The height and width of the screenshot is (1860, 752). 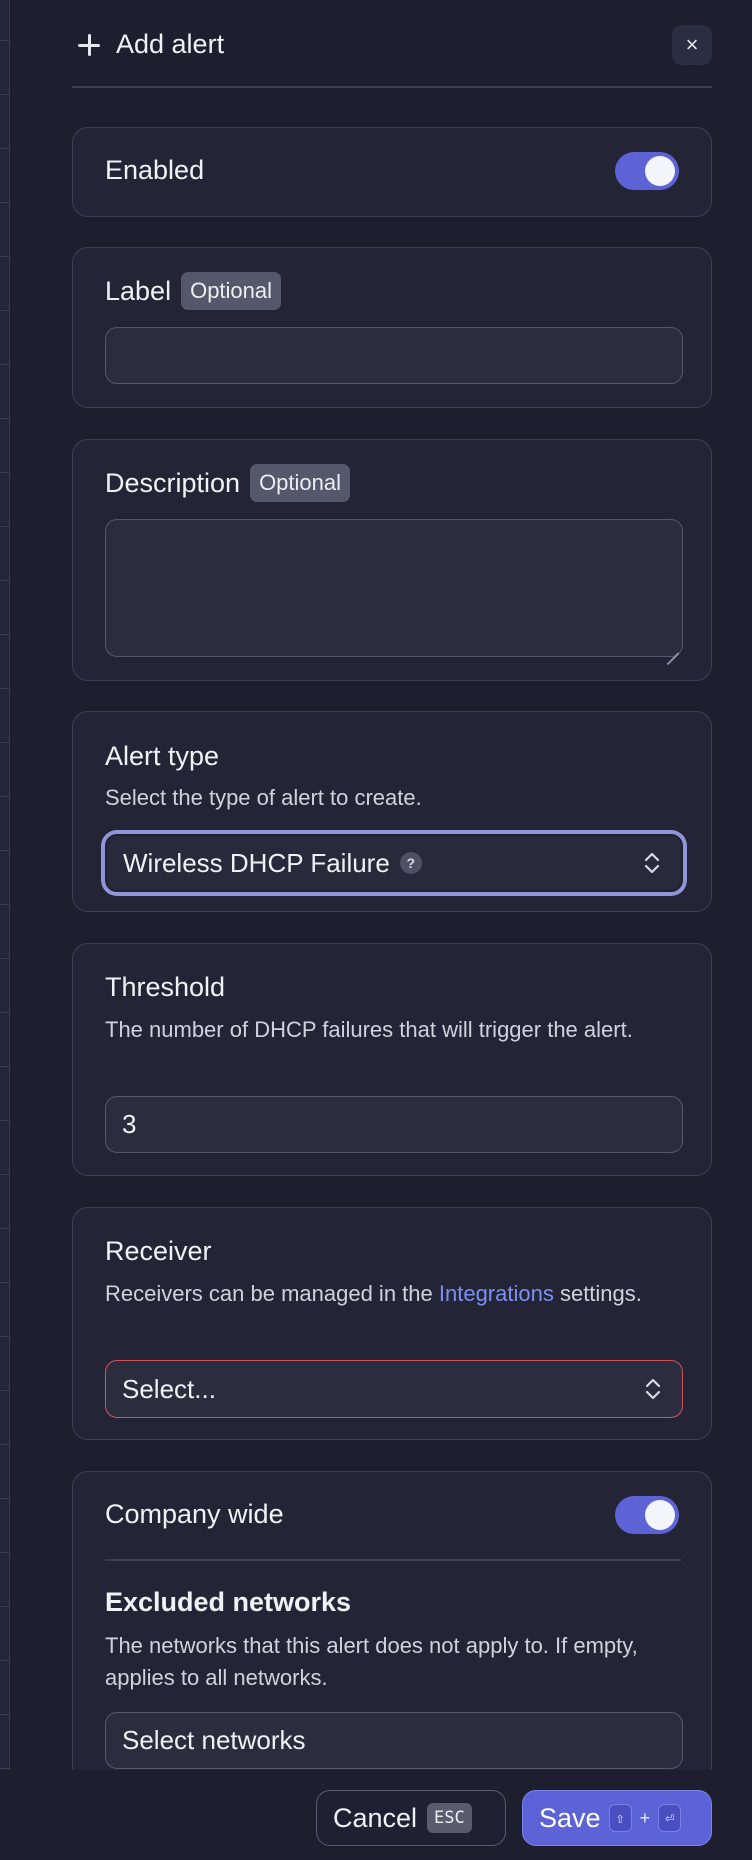 I want to click on help-icon: ?, so click(x=410, y=863).